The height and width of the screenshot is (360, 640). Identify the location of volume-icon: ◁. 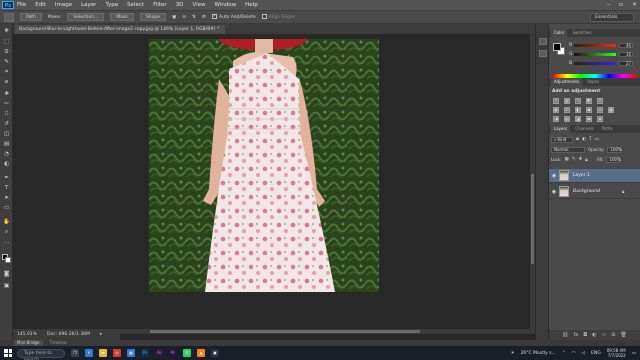
(583, 353).